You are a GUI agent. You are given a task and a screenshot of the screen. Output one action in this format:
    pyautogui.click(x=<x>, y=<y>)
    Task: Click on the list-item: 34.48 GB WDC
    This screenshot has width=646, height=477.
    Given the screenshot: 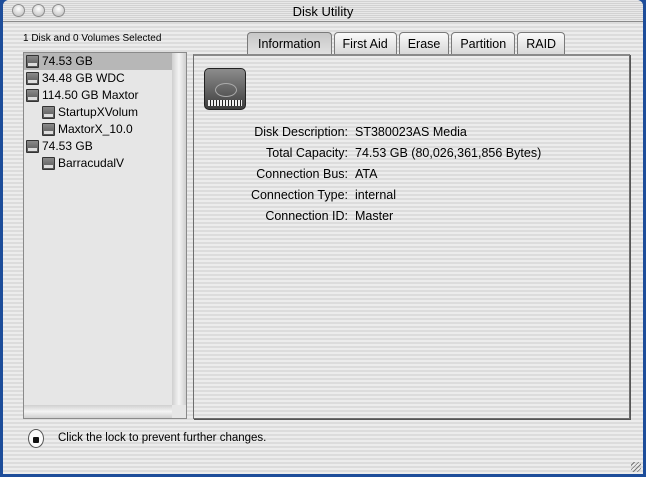 What is the action you would take?
    pyautogui.click(x=98, y=78)
    